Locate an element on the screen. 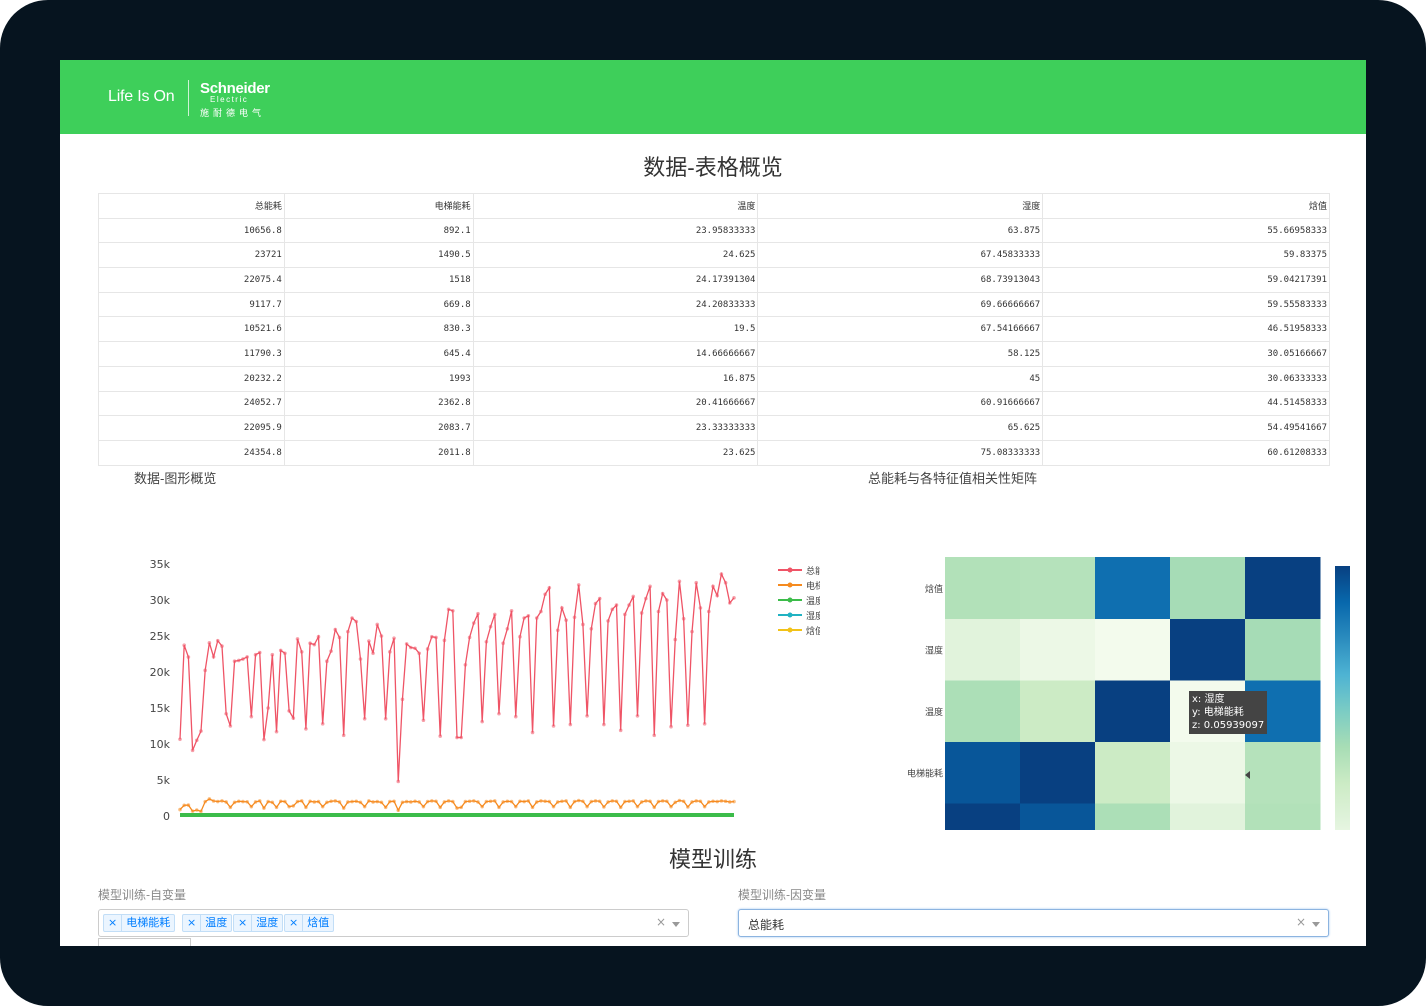  table-cell: 2011.8 is located at coordinates (378, 452).